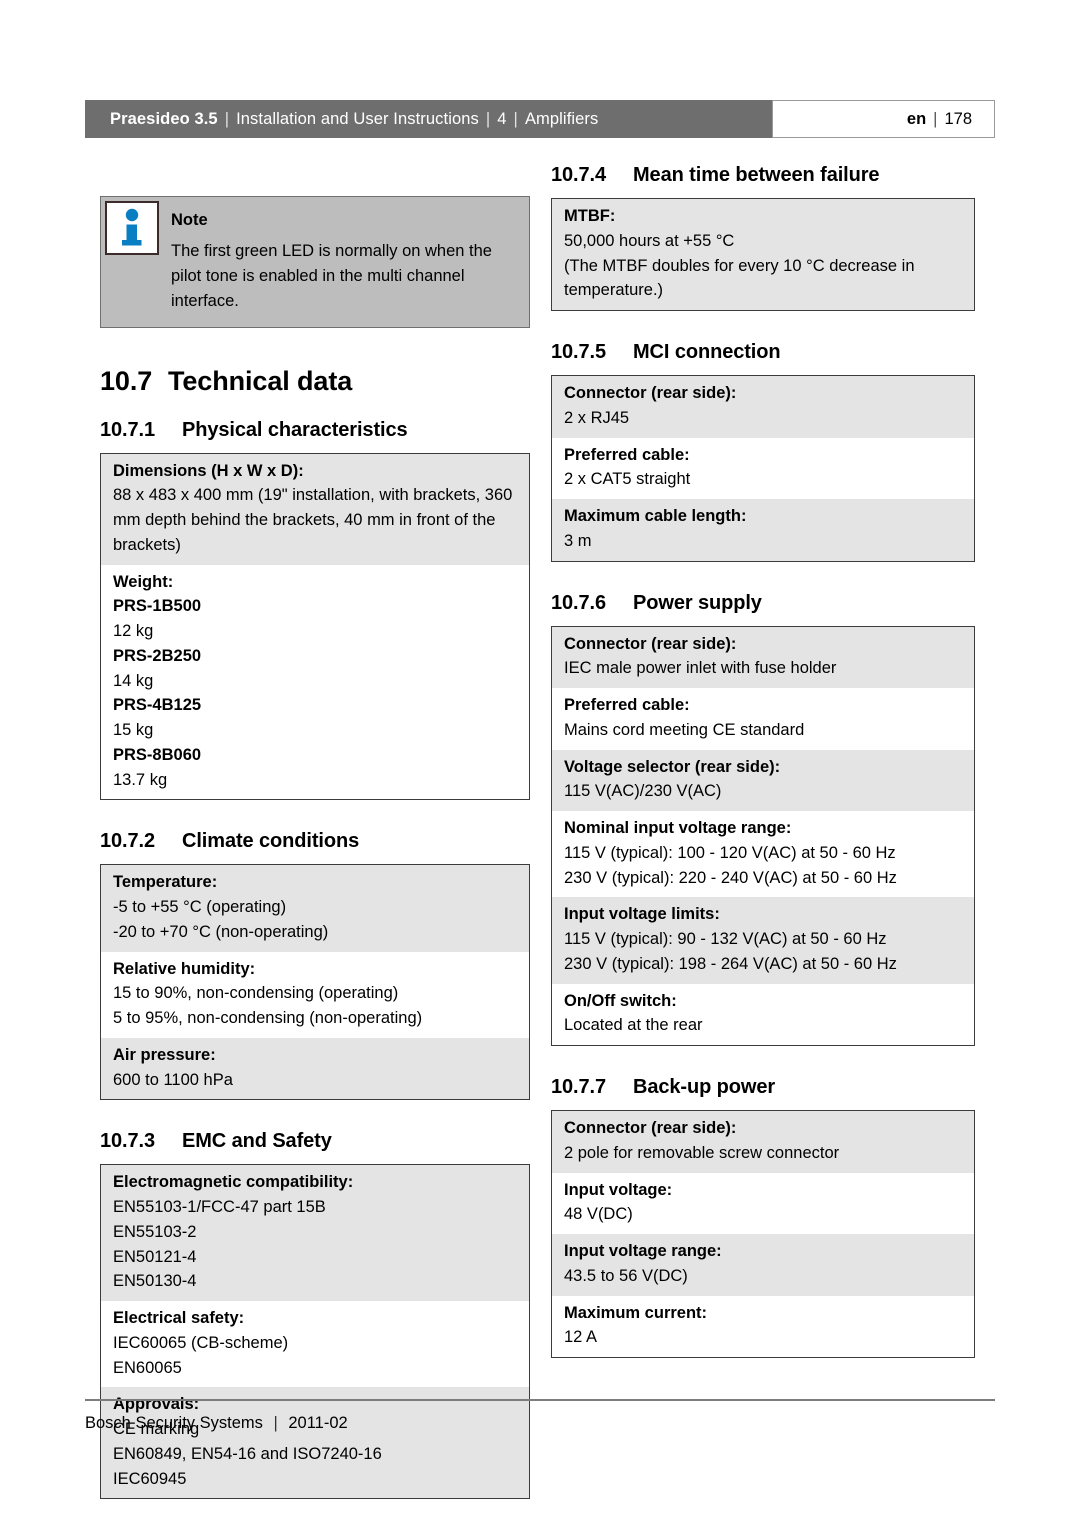  What do you see at coordinates (155, 1256) in the screenshot?
I see `spec-row-value: EN50121-4` at bounding box center [155, 1256].